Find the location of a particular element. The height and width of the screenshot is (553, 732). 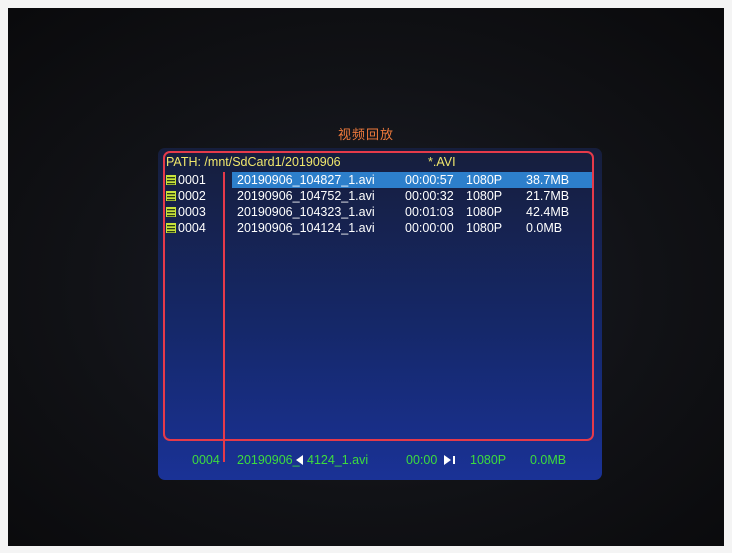

status-file-number: 0004 is located at coordinates (206, 460).